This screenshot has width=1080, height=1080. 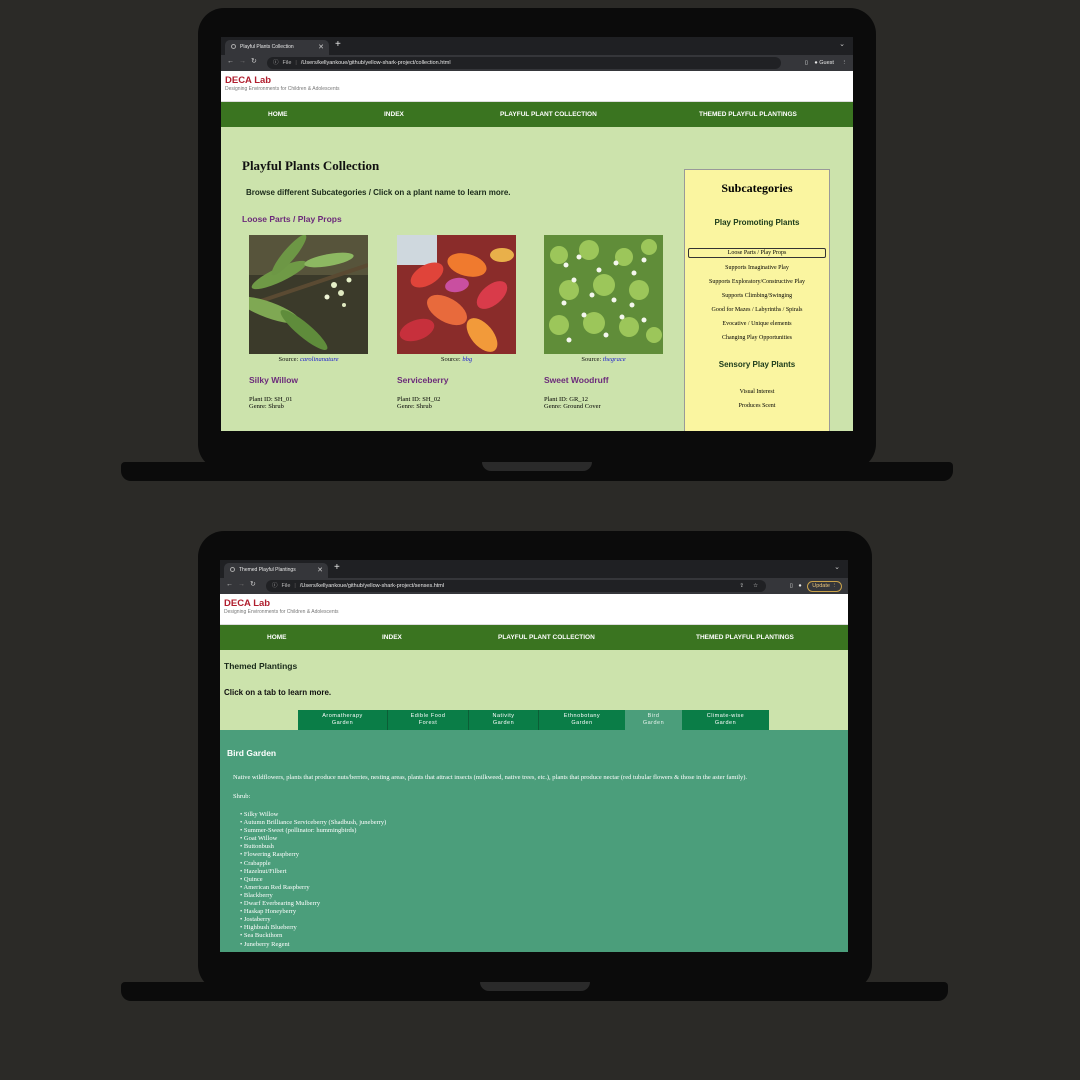 I want to click on browser-tab: Themed Playful Plantings ✕, so click(x=276, y=570).